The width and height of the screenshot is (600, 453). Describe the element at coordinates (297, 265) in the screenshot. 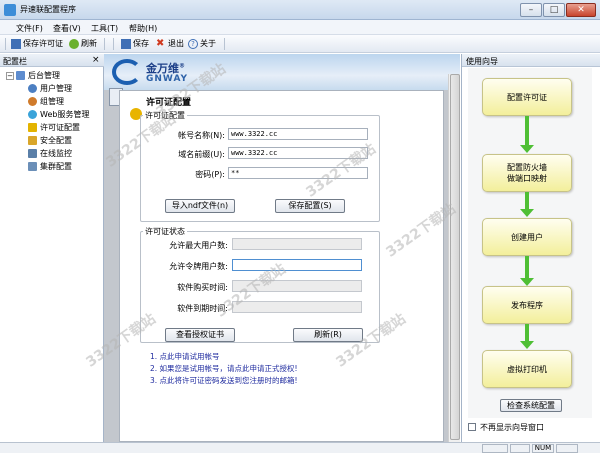

I see `token-users-field` at that location.